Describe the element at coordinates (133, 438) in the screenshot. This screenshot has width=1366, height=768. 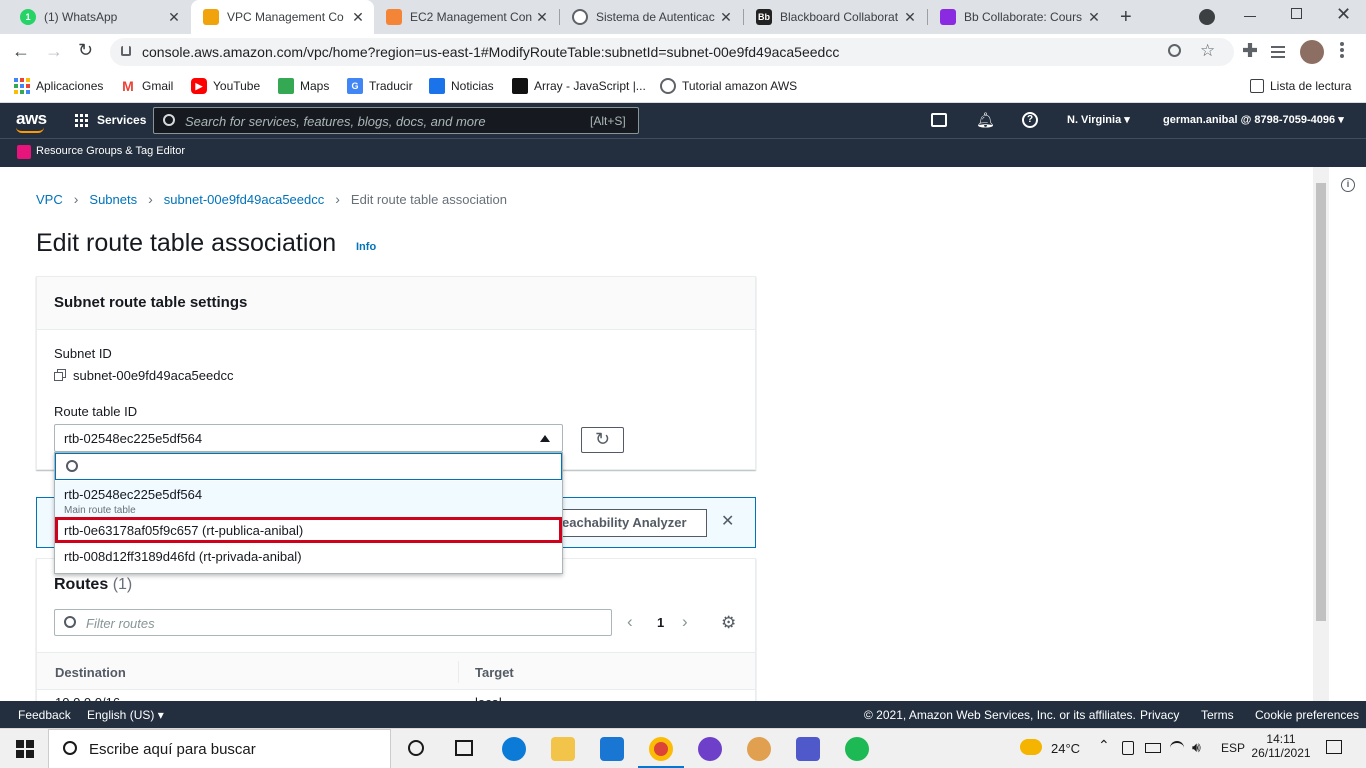
I see `route-table-selected-value: rtb-02548ec225e5df564` at that location.